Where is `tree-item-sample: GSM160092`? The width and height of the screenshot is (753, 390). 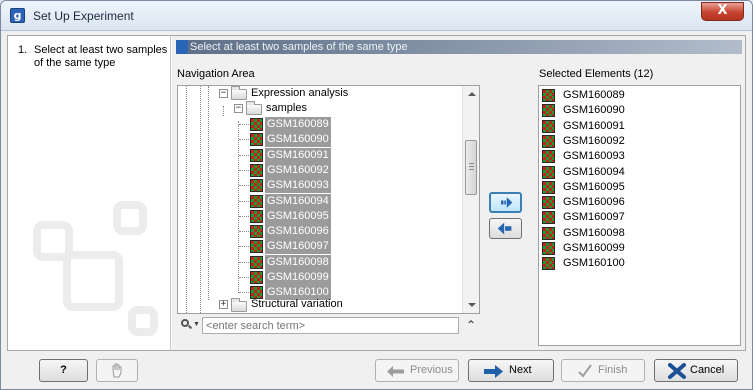
tree-item-sample: GSM160092 is located at coordinates (310, 170).